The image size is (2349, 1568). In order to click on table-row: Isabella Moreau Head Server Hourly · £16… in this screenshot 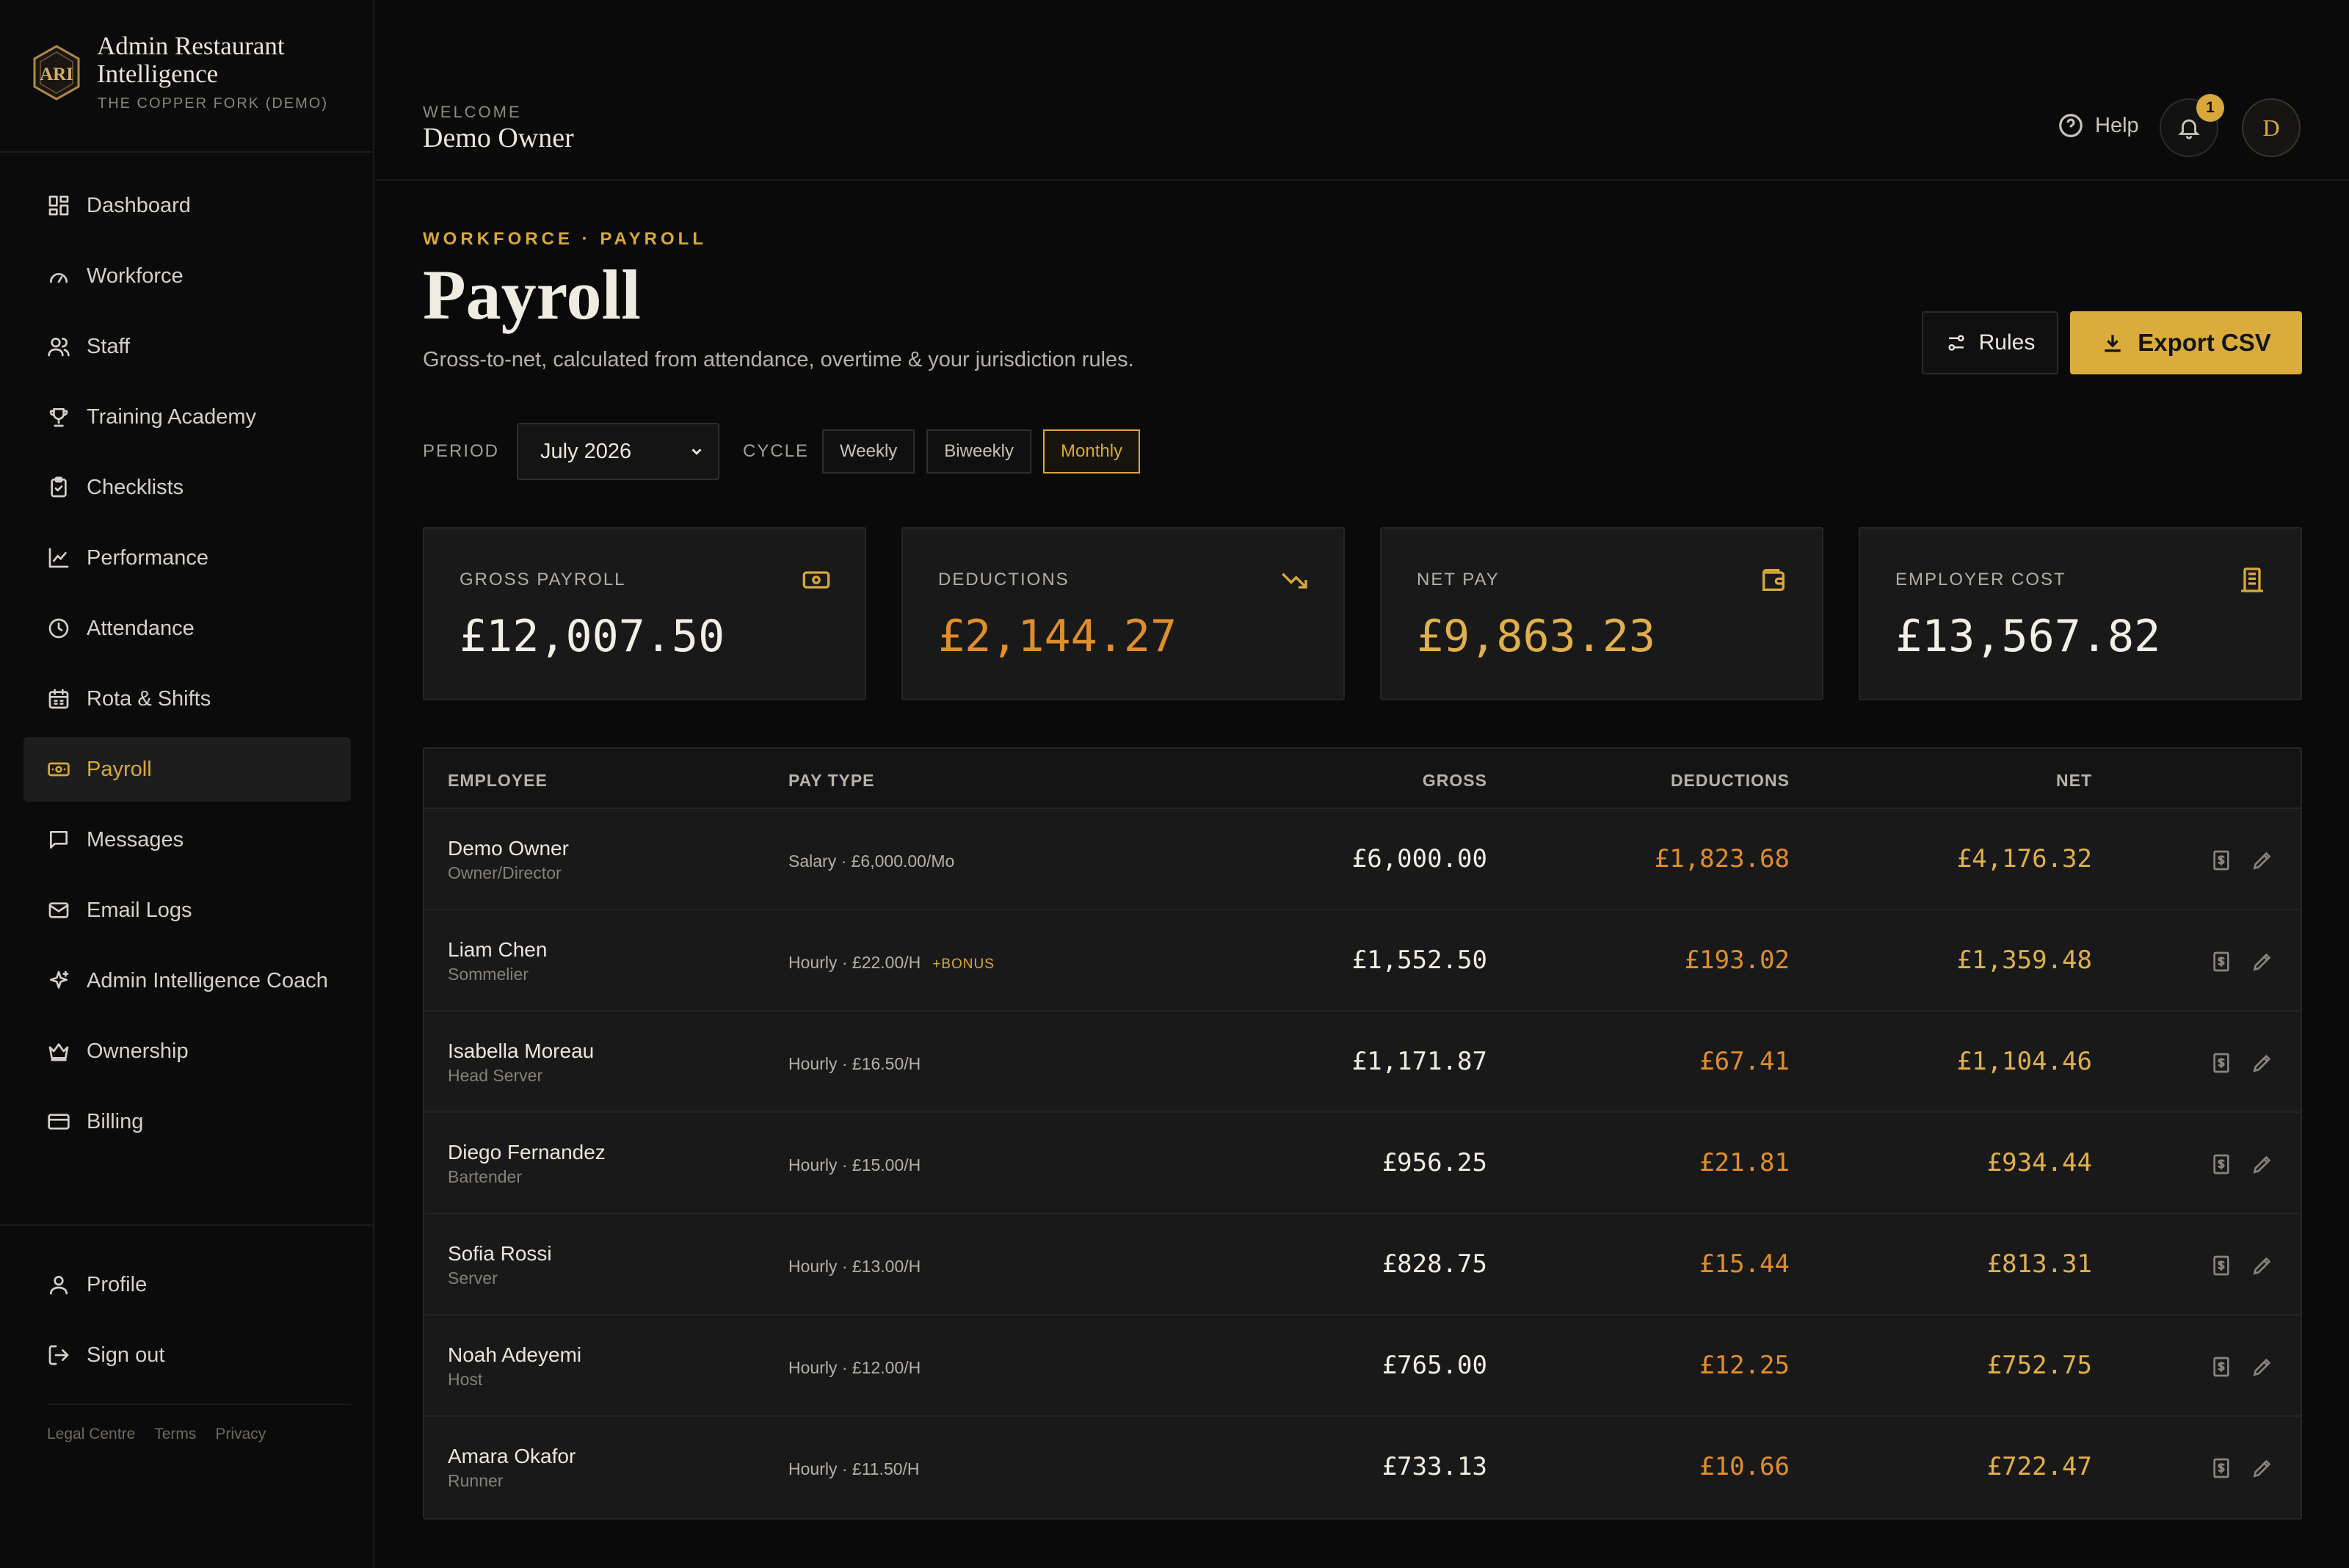, I will do `click(1362, 1062)`.